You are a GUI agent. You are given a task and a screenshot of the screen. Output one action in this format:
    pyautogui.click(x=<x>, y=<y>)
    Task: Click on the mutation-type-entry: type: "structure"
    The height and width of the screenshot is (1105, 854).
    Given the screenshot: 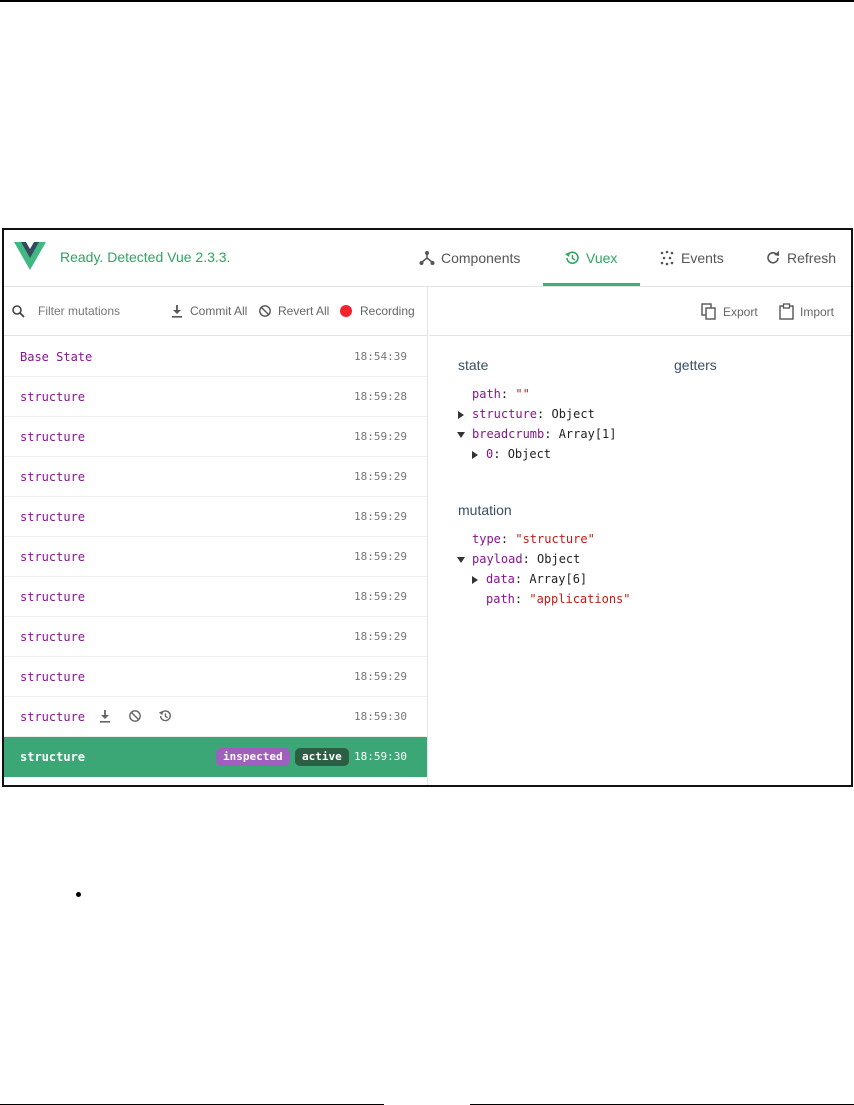 What is the action you would take?
    pyautogui.click(x=533, y=539)
    